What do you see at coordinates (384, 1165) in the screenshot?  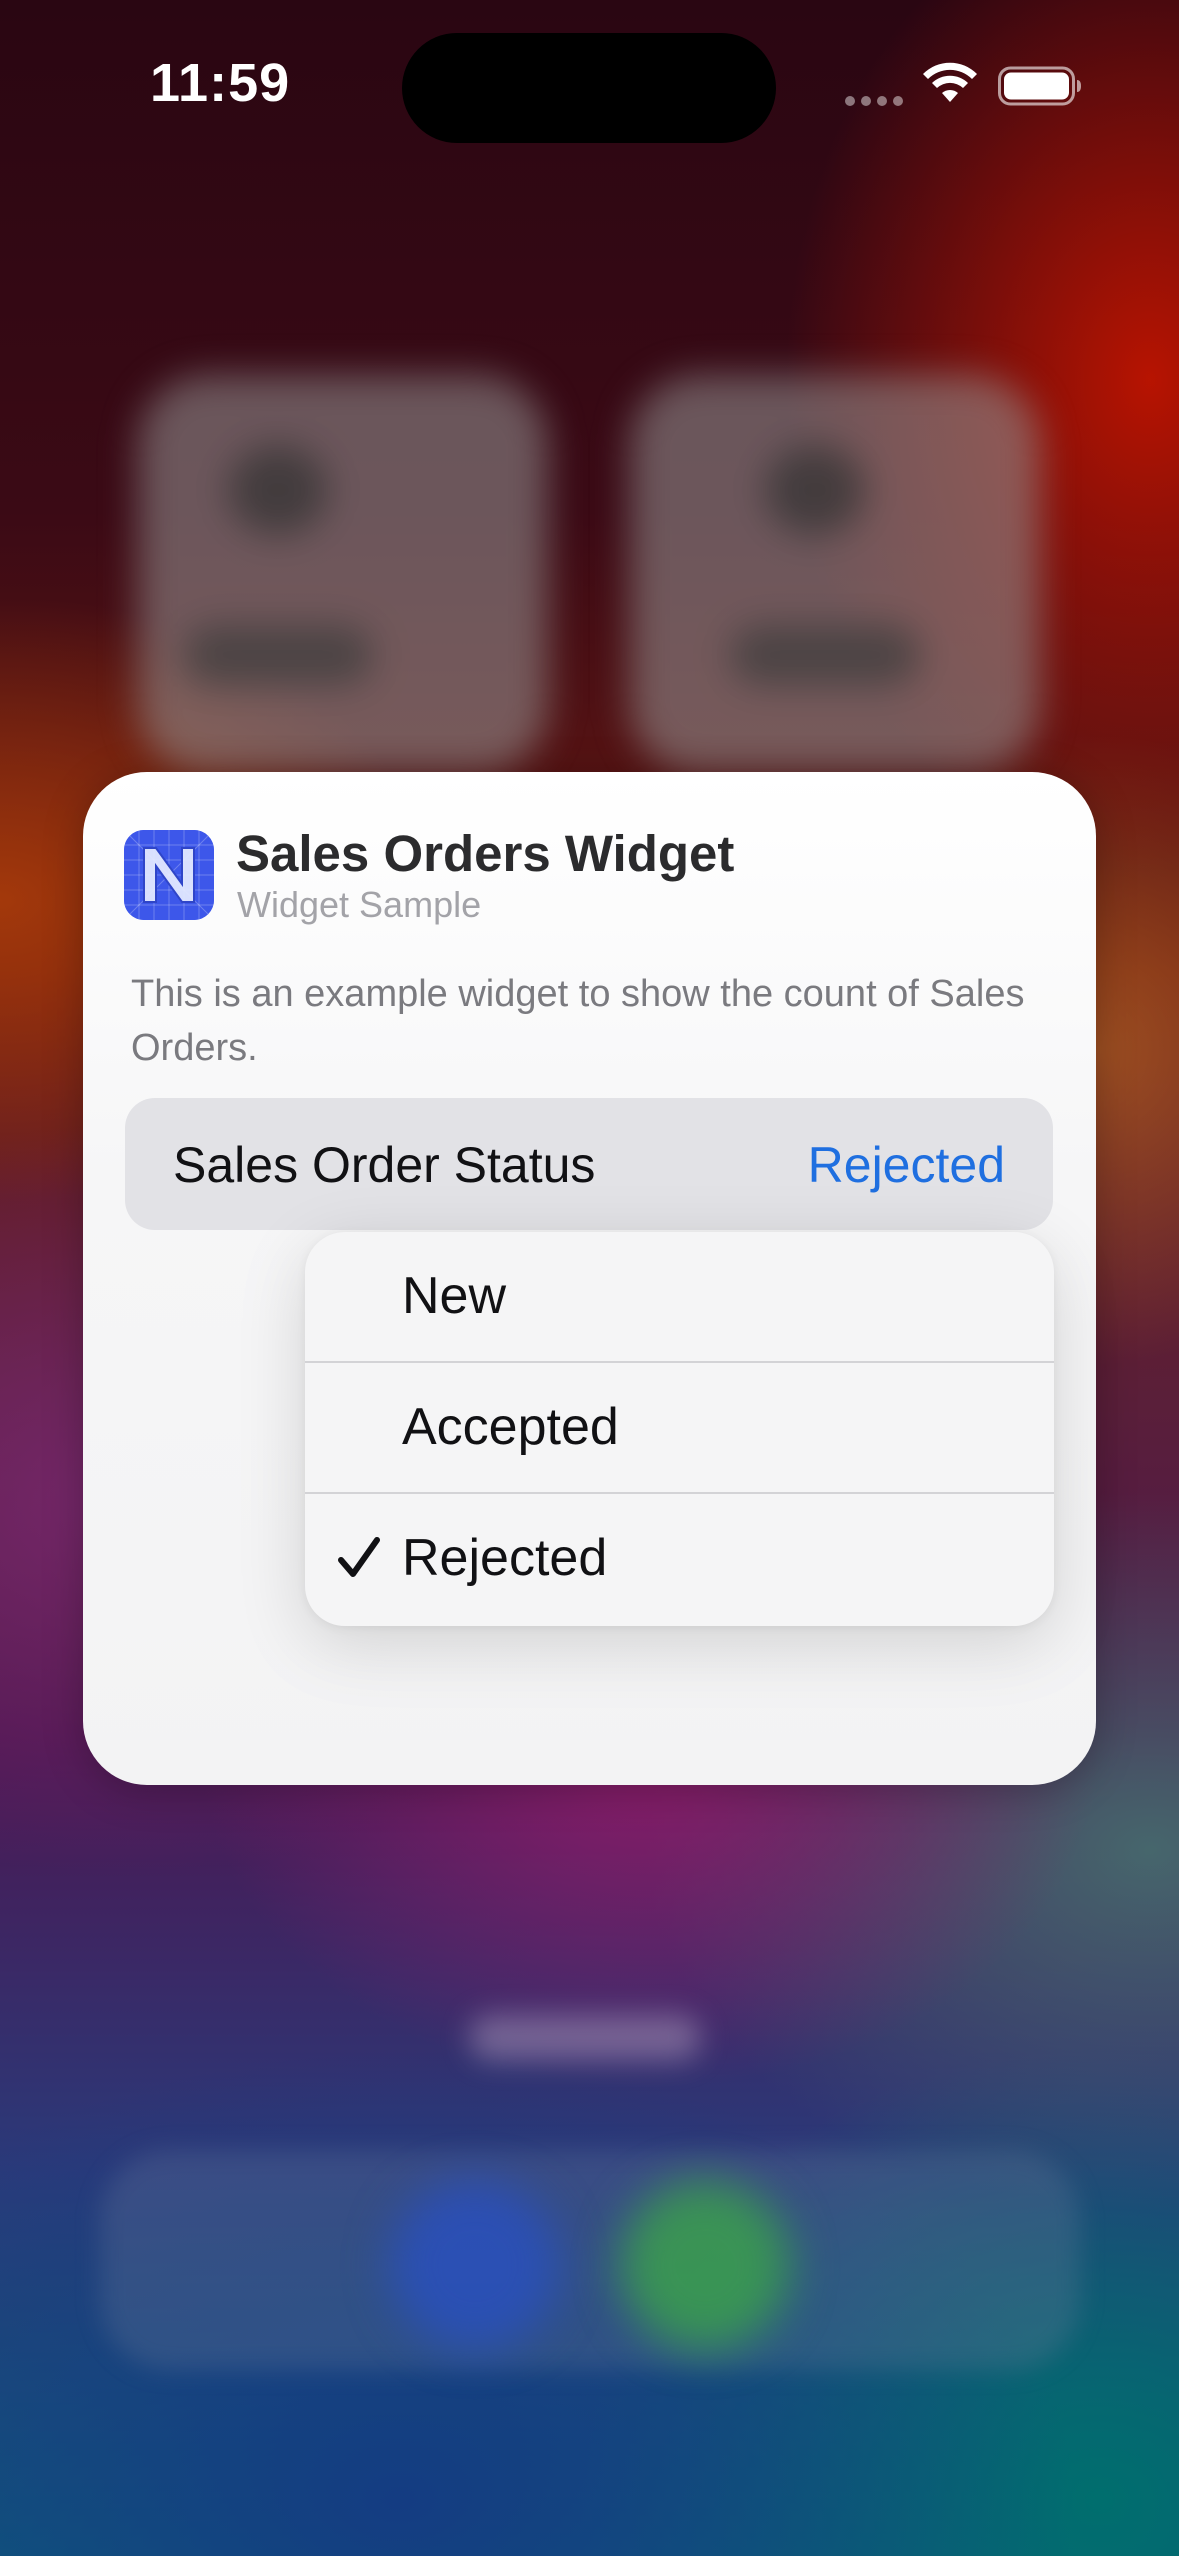 I see `status-picker-label: Sales Order Status` at bounding box center [384, 1165].